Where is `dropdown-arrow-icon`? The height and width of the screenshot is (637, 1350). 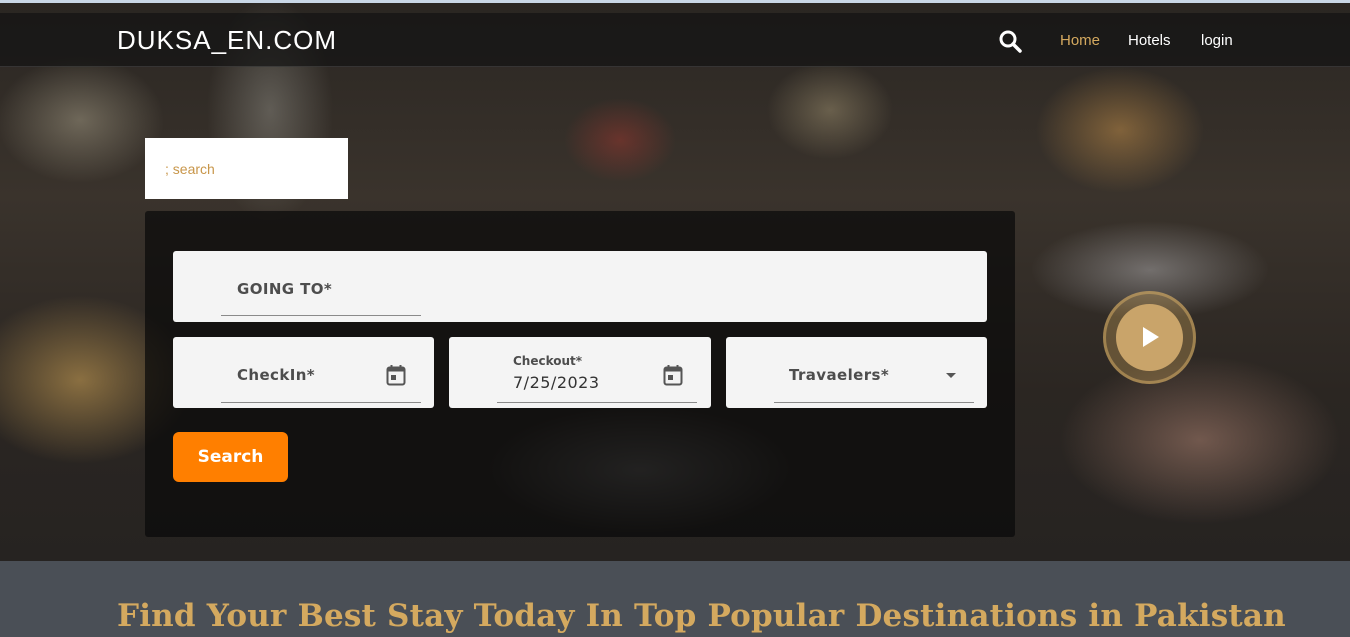
dropdown-arrow-icon is located at coordinates (951, 375).